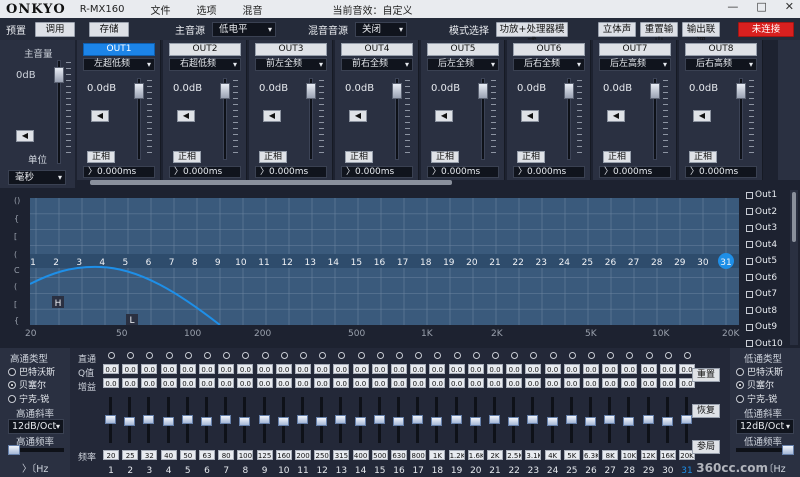 Image resolution: width=800 pixels, height=477 pixels. I want to click on output-filter-select: 后右全频, so click(549, 64).